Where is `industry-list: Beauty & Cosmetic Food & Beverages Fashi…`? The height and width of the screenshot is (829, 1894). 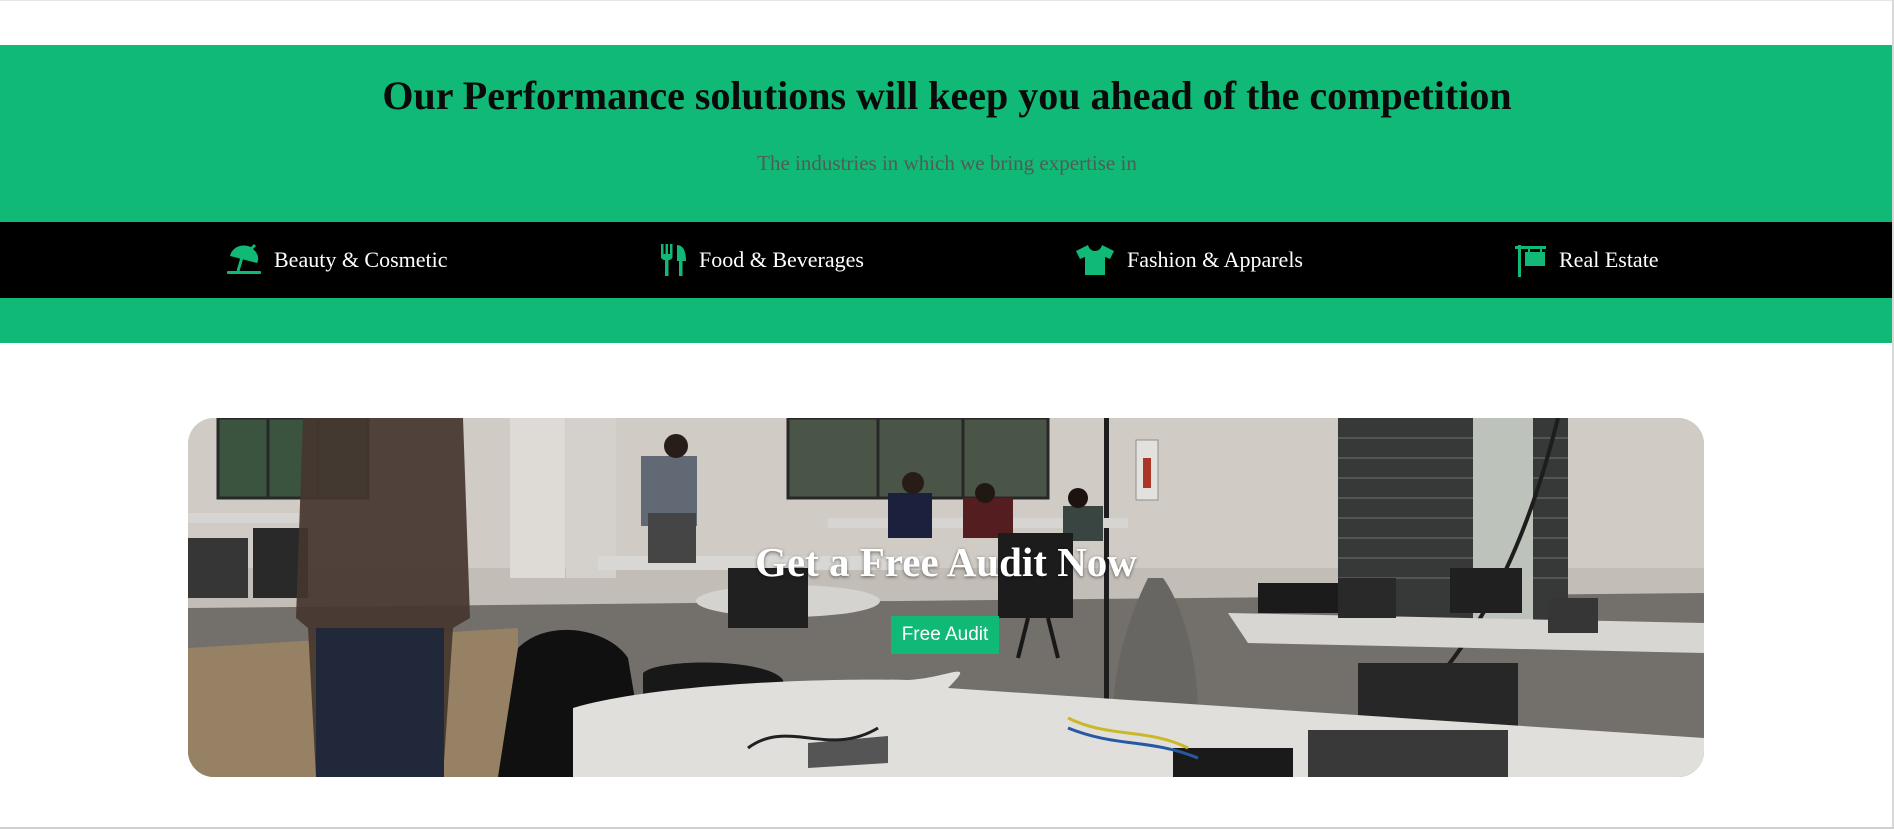 industry-list: Beauty & Cosmetic Food & Beverages Fashi… is located at coordinates (947, 260).